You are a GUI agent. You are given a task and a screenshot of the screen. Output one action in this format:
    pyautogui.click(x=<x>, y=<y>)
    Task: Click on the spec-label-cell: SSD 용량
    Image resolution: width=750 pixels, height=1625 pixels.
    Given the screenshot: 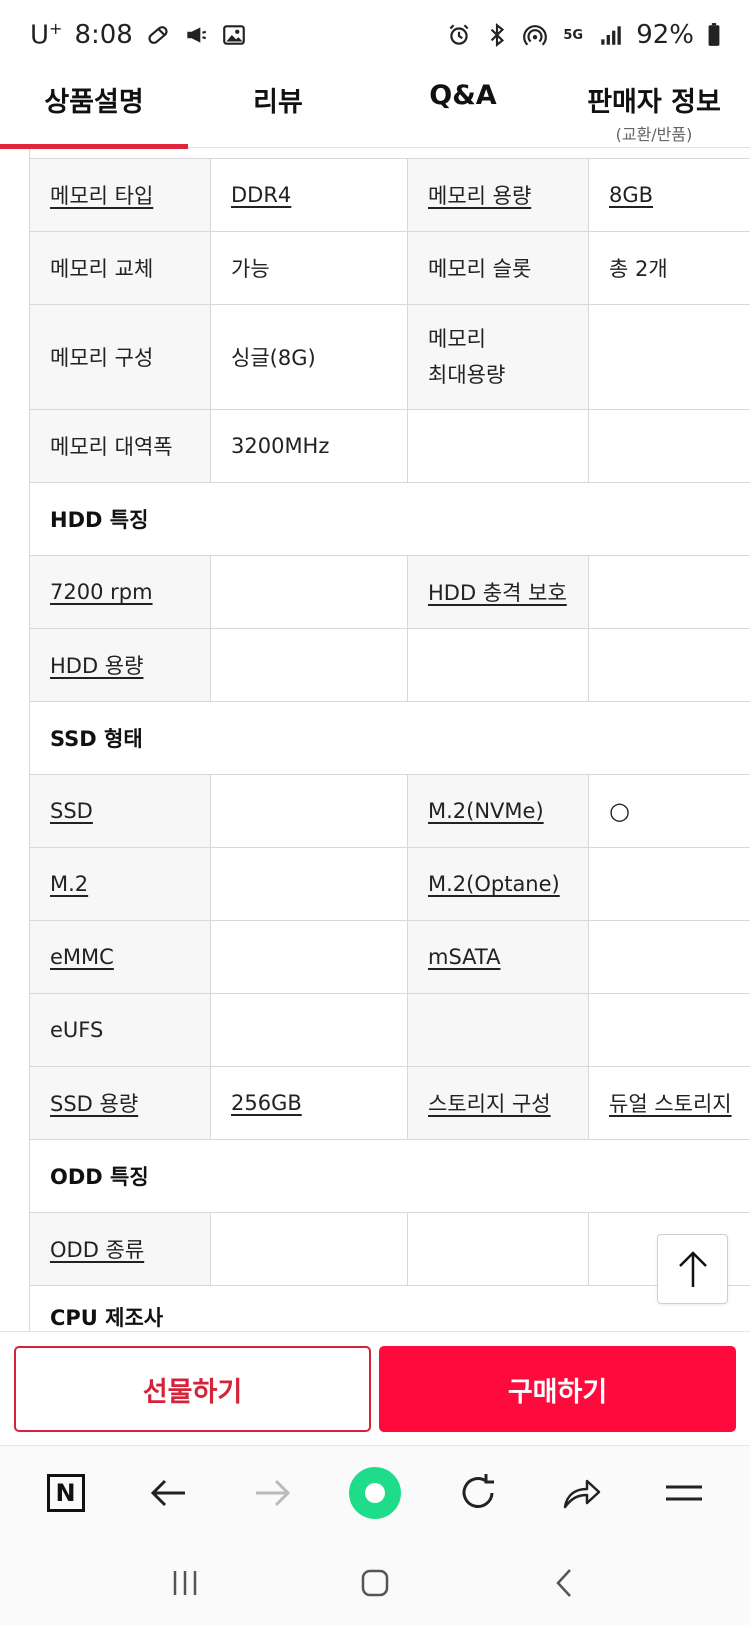 What is the action you would take?
    pyautogui.click(x=120, y=1103)
    